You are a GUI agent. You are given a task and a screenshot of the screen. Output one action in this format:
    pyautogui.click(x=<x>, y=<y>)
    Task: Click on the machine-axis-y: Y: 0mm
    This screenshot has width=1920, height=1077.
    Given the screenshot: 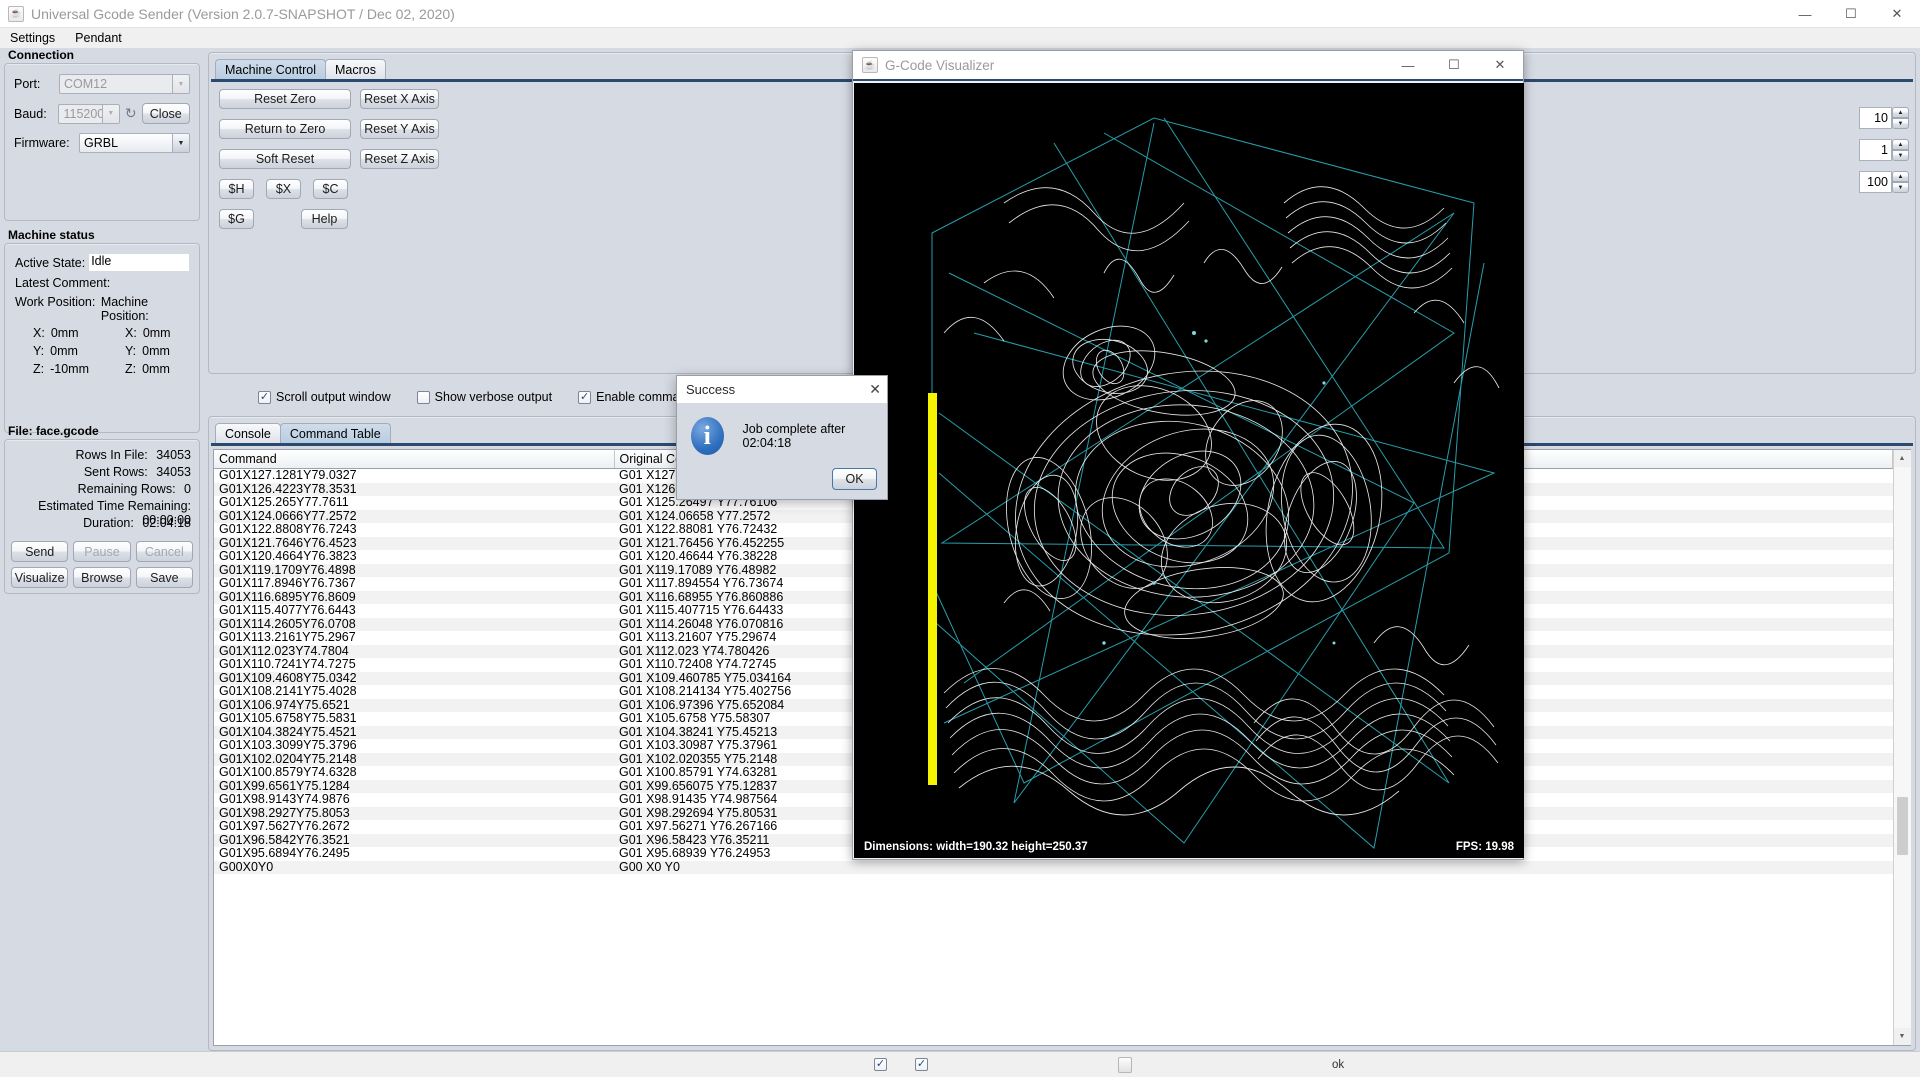 What is the action you would take?
    pyautogui.click(x=148, y=353)
    